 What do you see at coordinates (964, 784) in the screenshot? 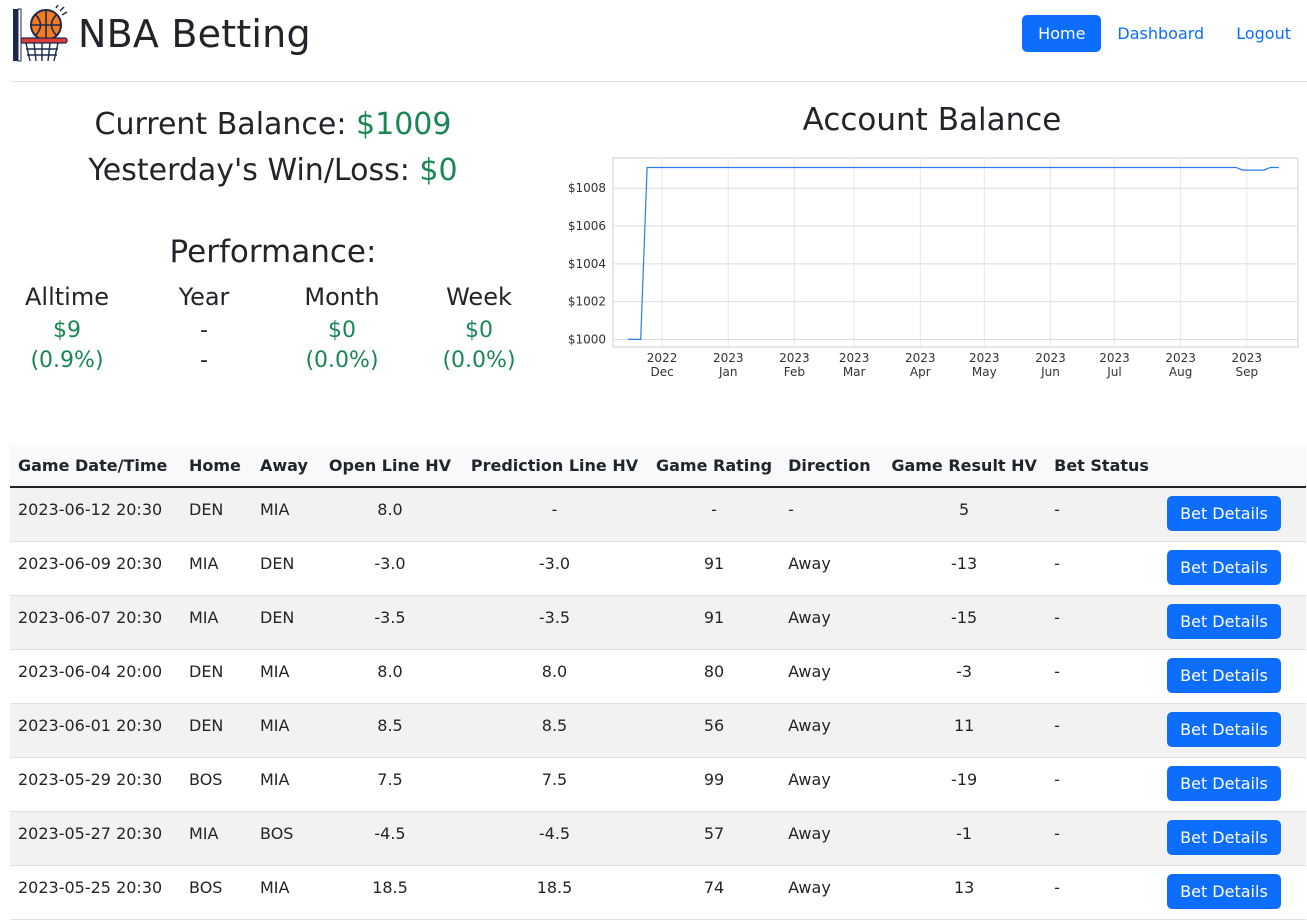
I see `cell-game-result: -19` at bounding box center [964, 784].